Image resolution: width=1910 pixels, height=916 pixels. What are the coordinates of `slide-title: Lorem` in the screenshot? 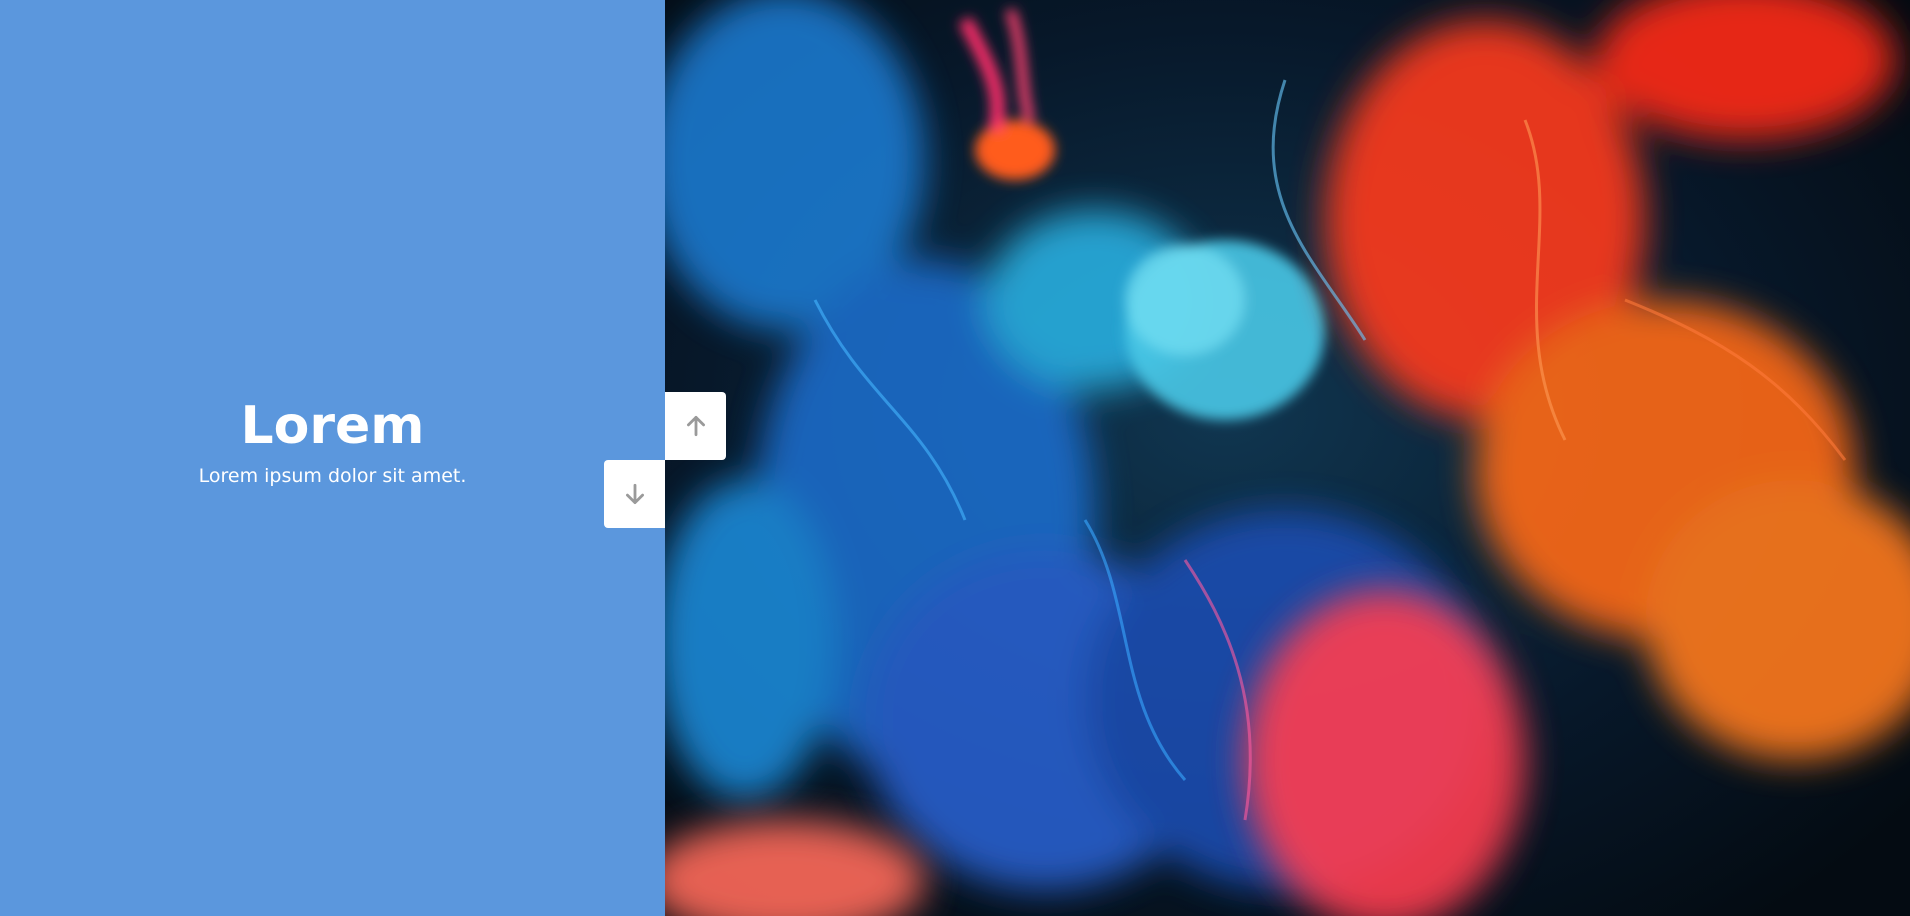 It's located at (332, 426).